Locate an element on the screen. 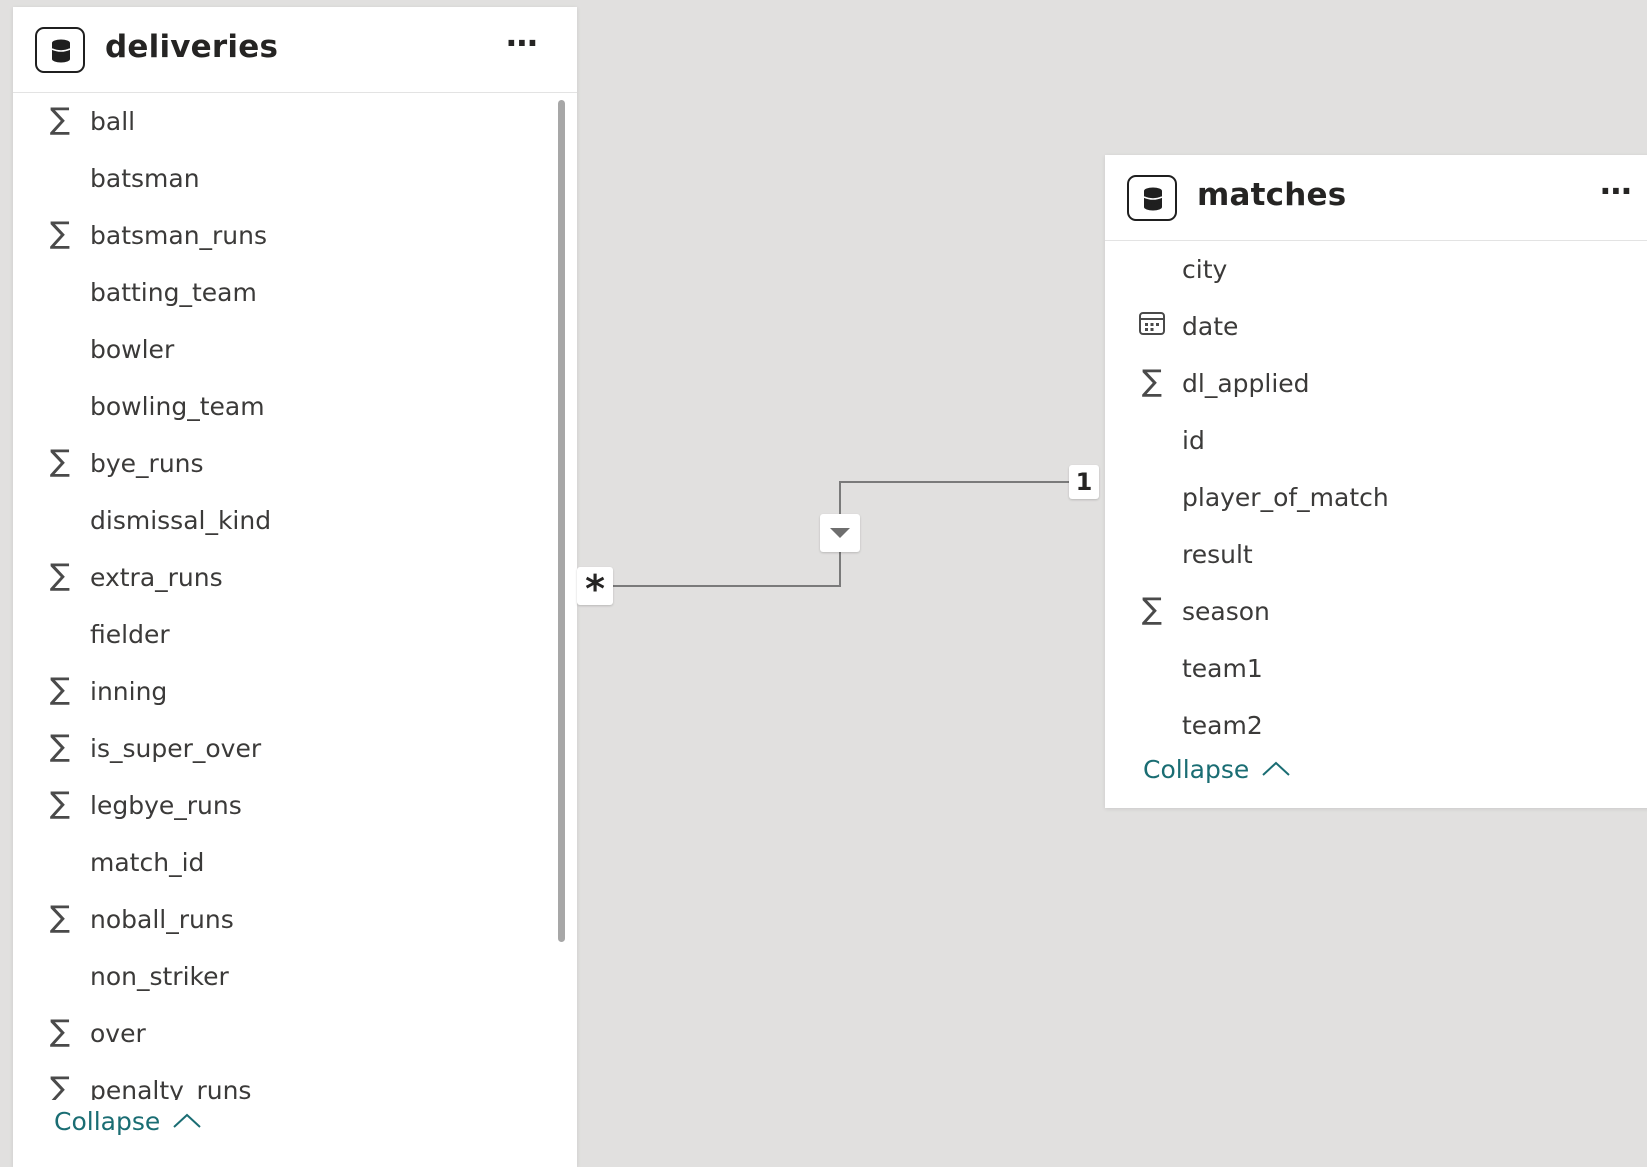  field-name: team1 is located at coordinates (1222, 668).